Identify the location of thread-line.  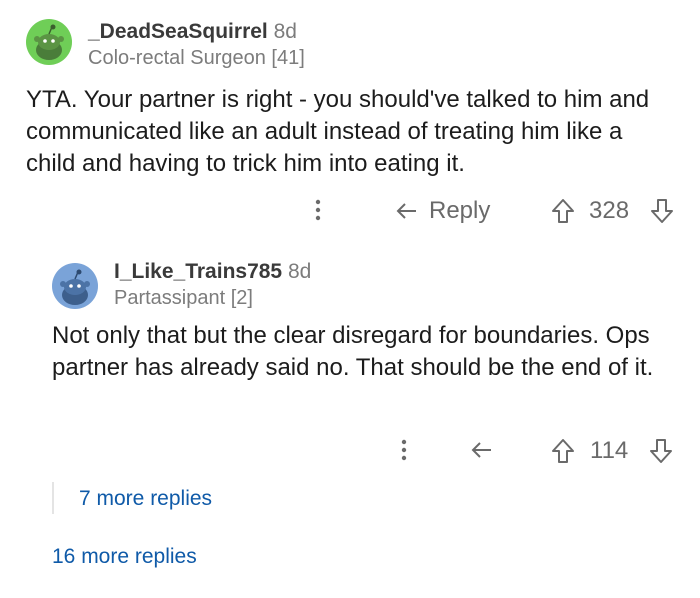
(53, 498).